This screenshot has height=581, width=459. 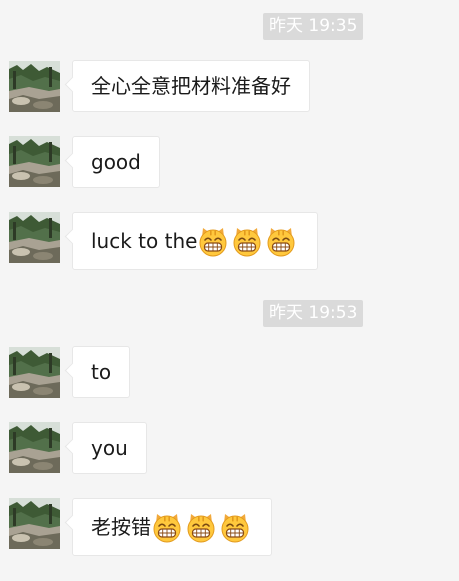 I want to click on message-bubble: 全心全意把材料准备好, so click(x=191, y=86).